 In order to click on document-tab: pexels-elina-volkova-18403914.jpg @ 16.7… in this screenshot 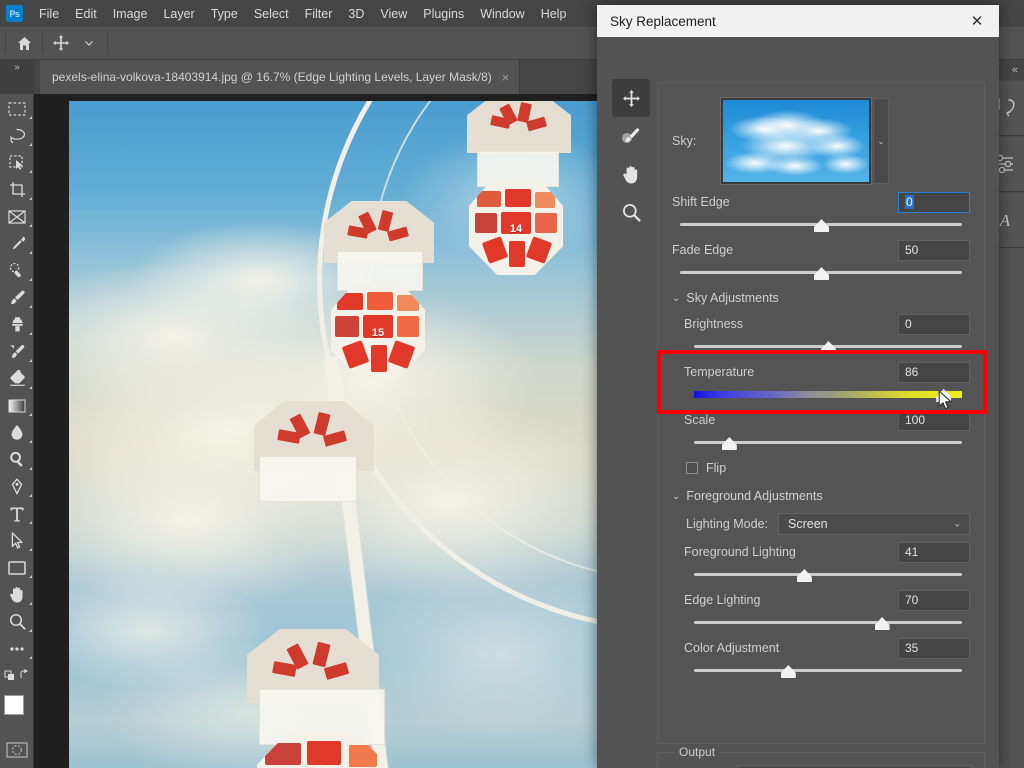, I will do `click(280, 77)`.